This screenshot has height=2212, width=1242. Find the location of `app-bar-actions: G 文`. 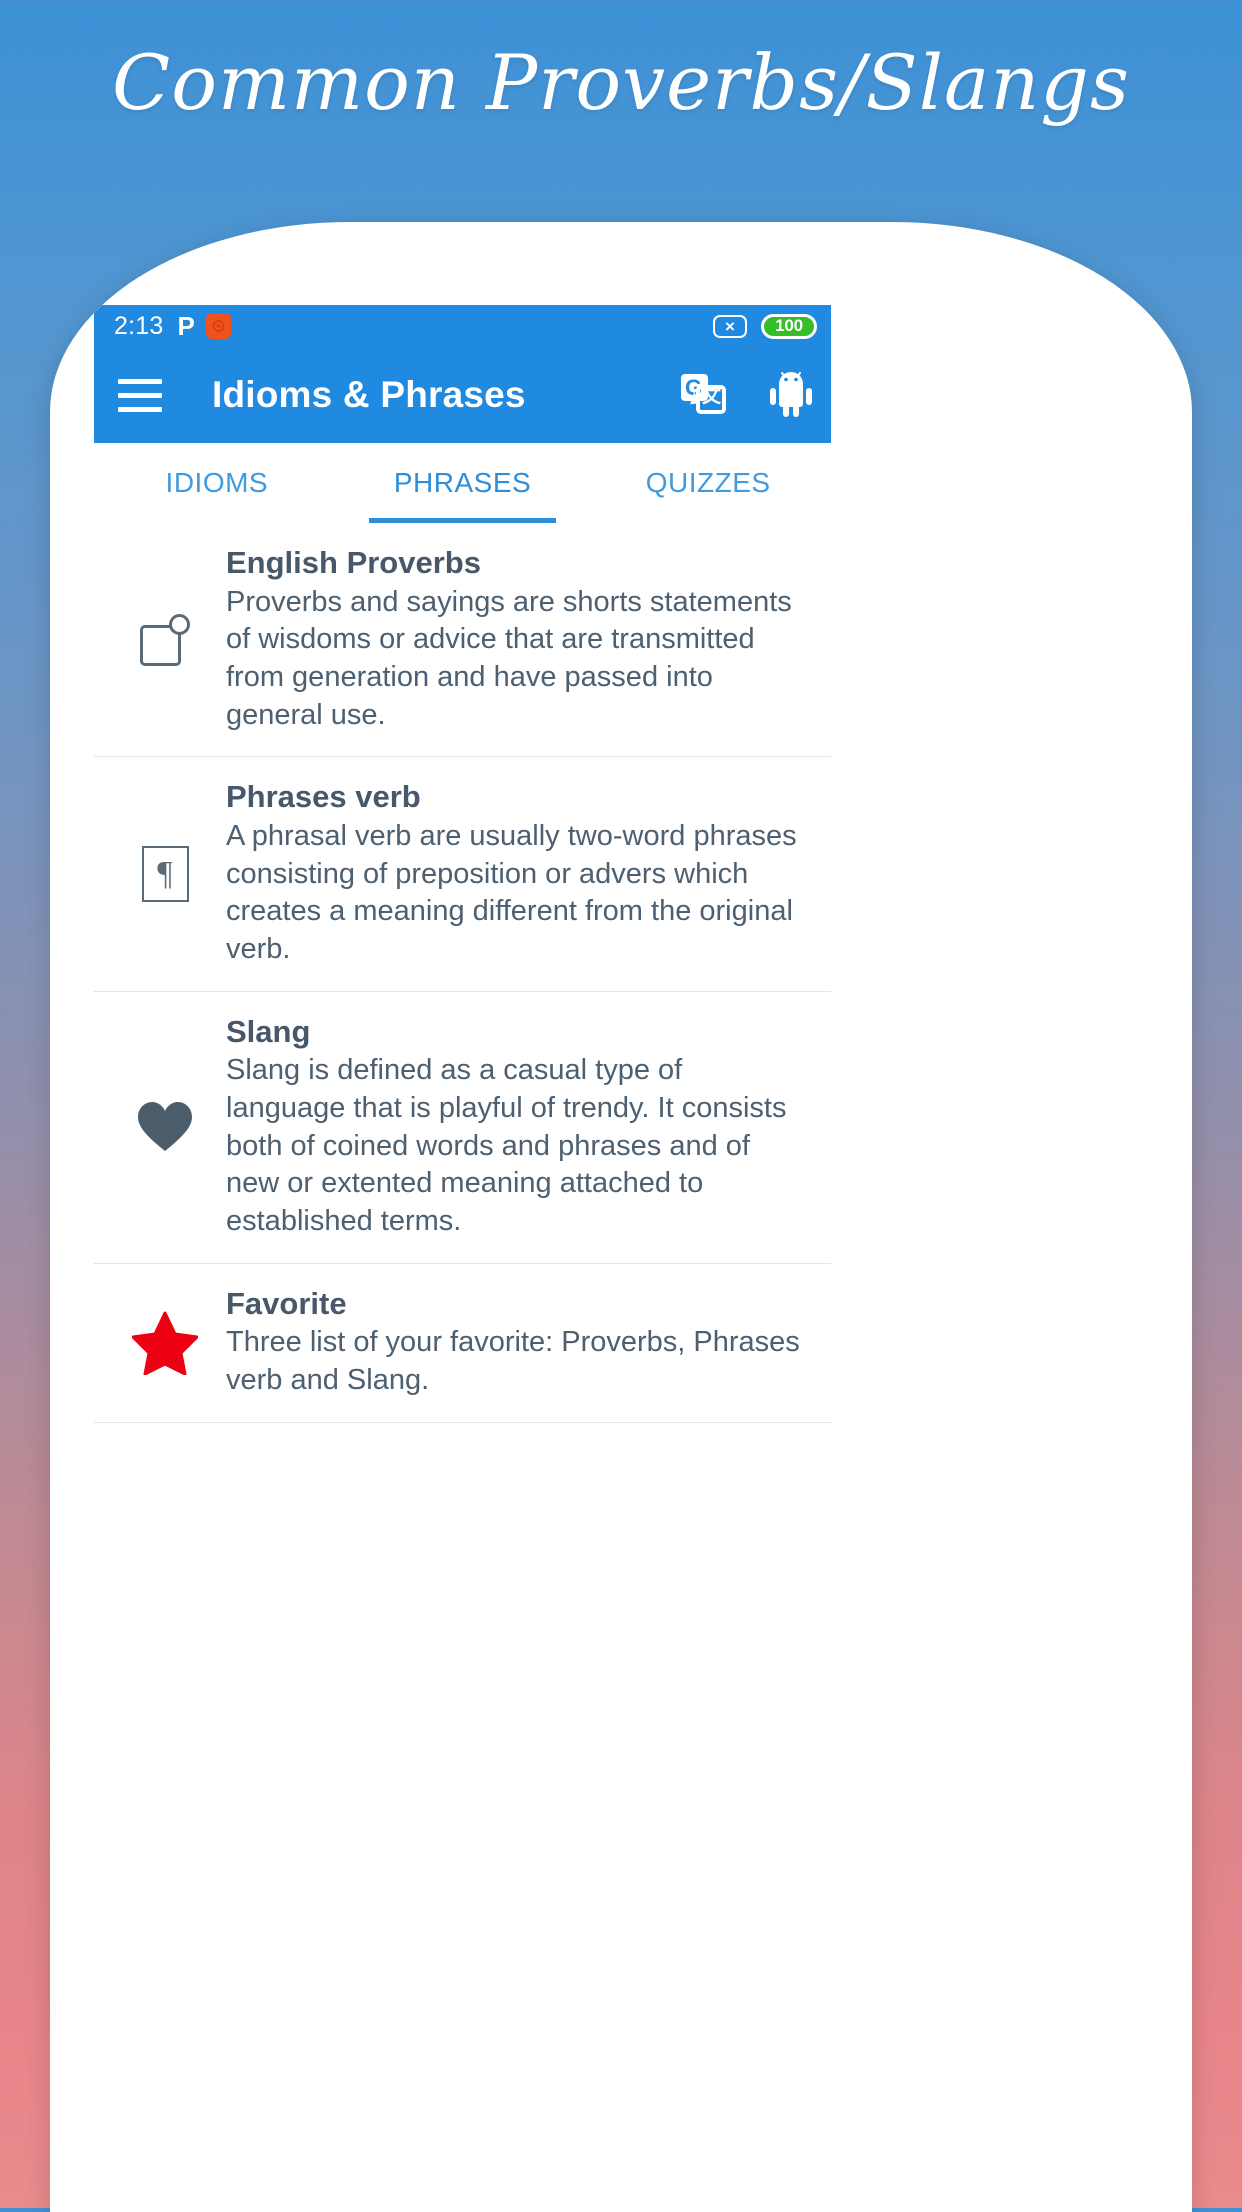

app-bar-actions: G 文 is located at coordinates (747, 395).